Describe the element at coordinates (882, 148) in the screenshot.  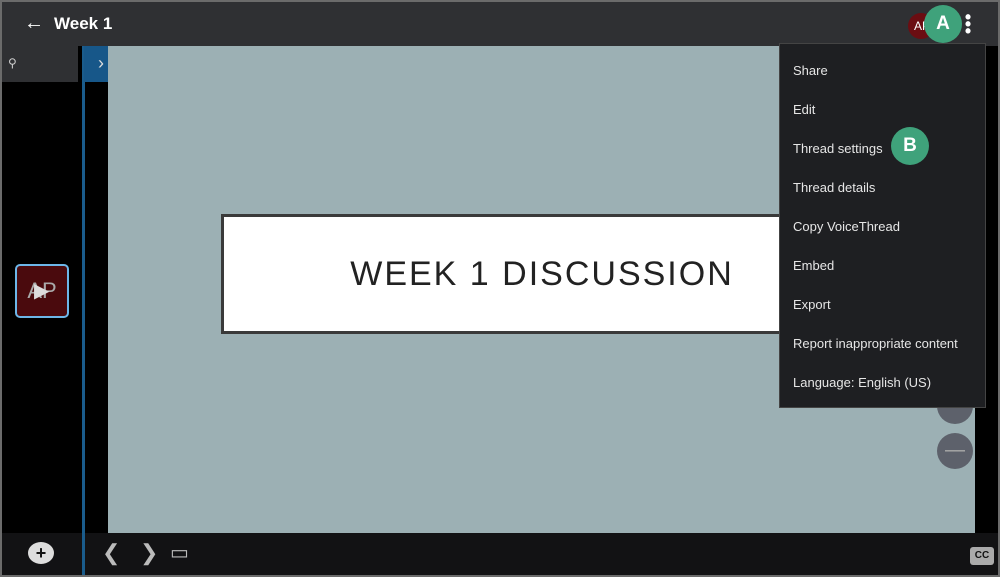
I see `menu-item-thread-settings: Thread settings` at that location.